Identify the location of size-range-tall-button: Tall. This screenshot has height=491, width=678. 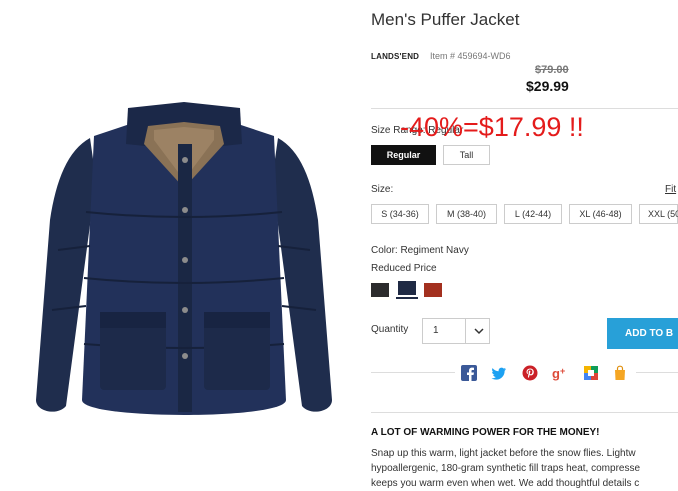
(466, 155).